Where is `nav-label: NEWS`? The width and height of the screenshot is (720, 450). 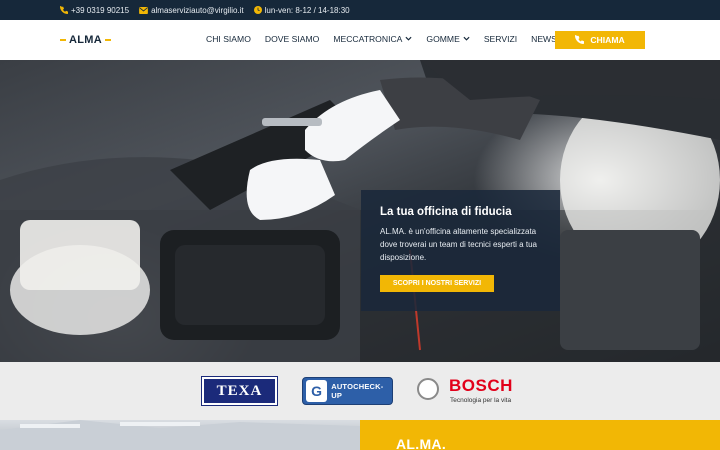 nav-label: NEWS is located at coordinates (544, 39).